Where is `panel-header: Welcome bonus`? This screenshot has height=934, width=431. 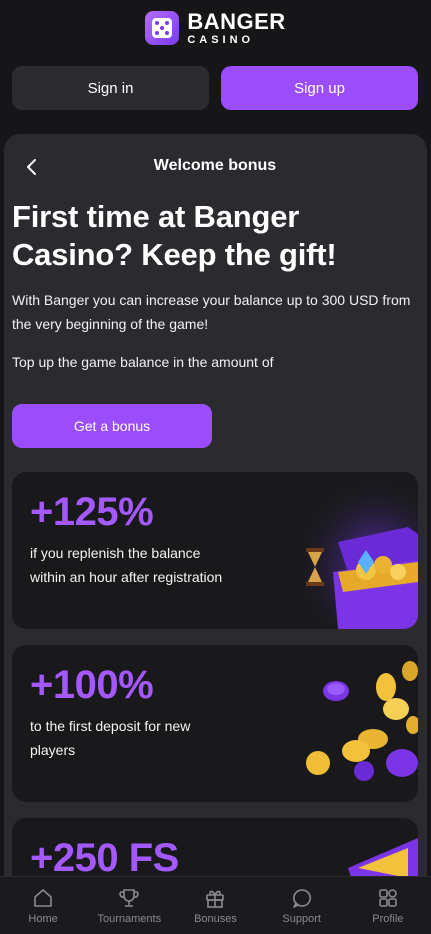 panel-header: Welcome bonus is located at coordinates (215, 166).